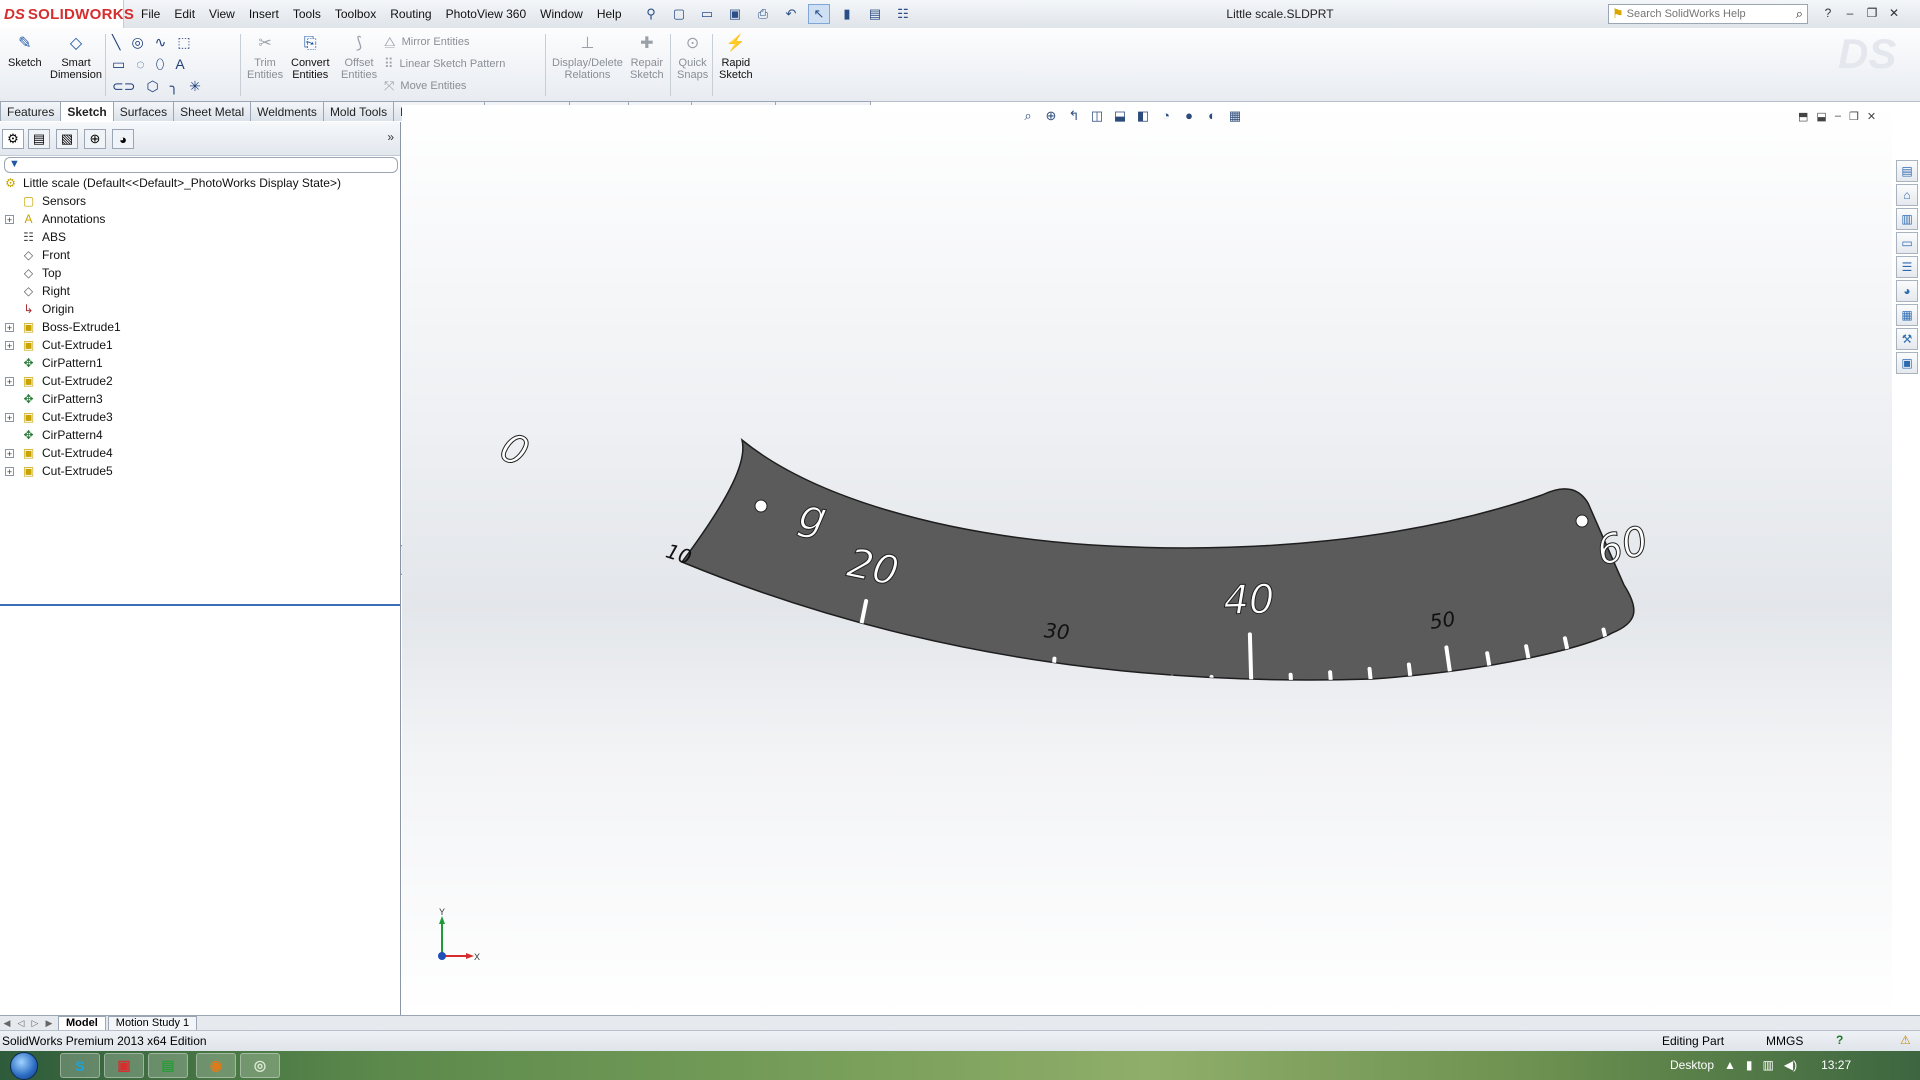  Describe the element at coordinates (200, 237) in the screenshot. I see `tree-item: ☷ ABS` at that location.